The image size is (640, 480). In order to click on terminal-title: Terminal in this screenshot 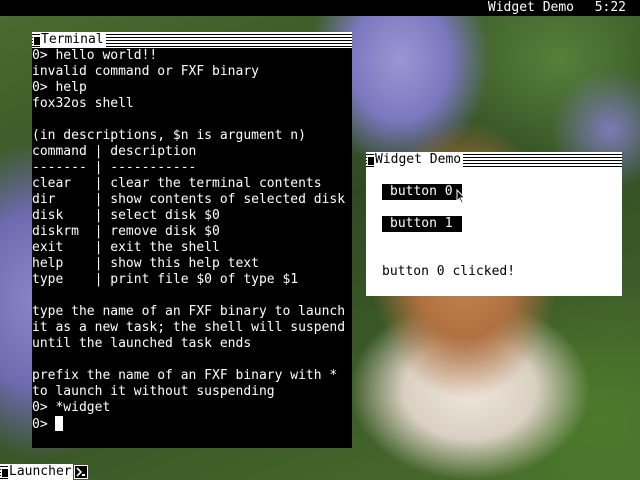, I will do `click(73, 40)`.